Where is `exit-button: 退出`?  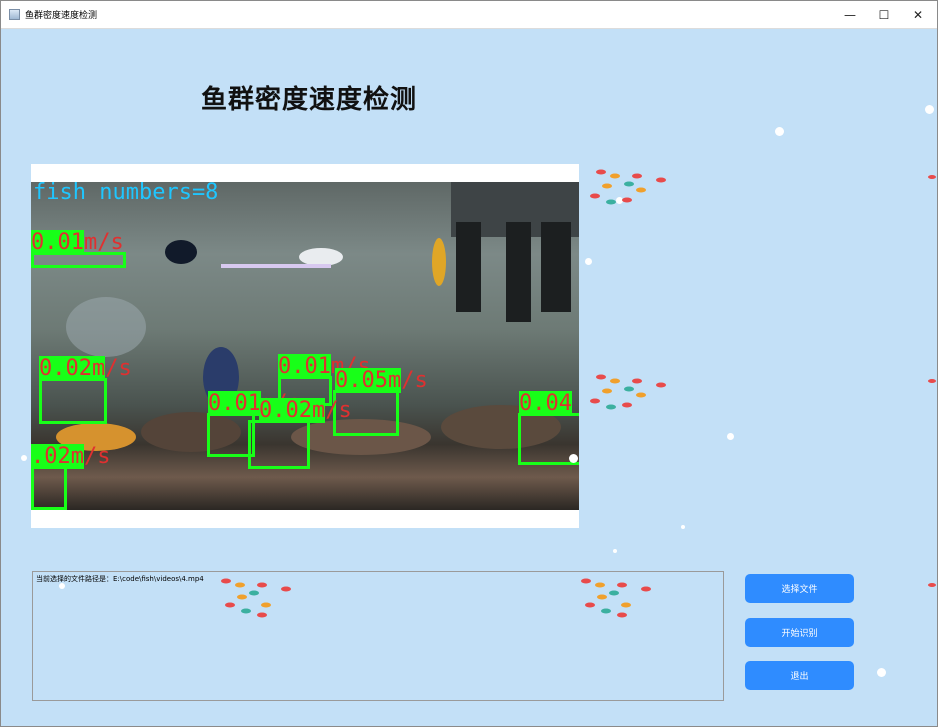 exit-button: 退出 is located at coordinates (799, 675).